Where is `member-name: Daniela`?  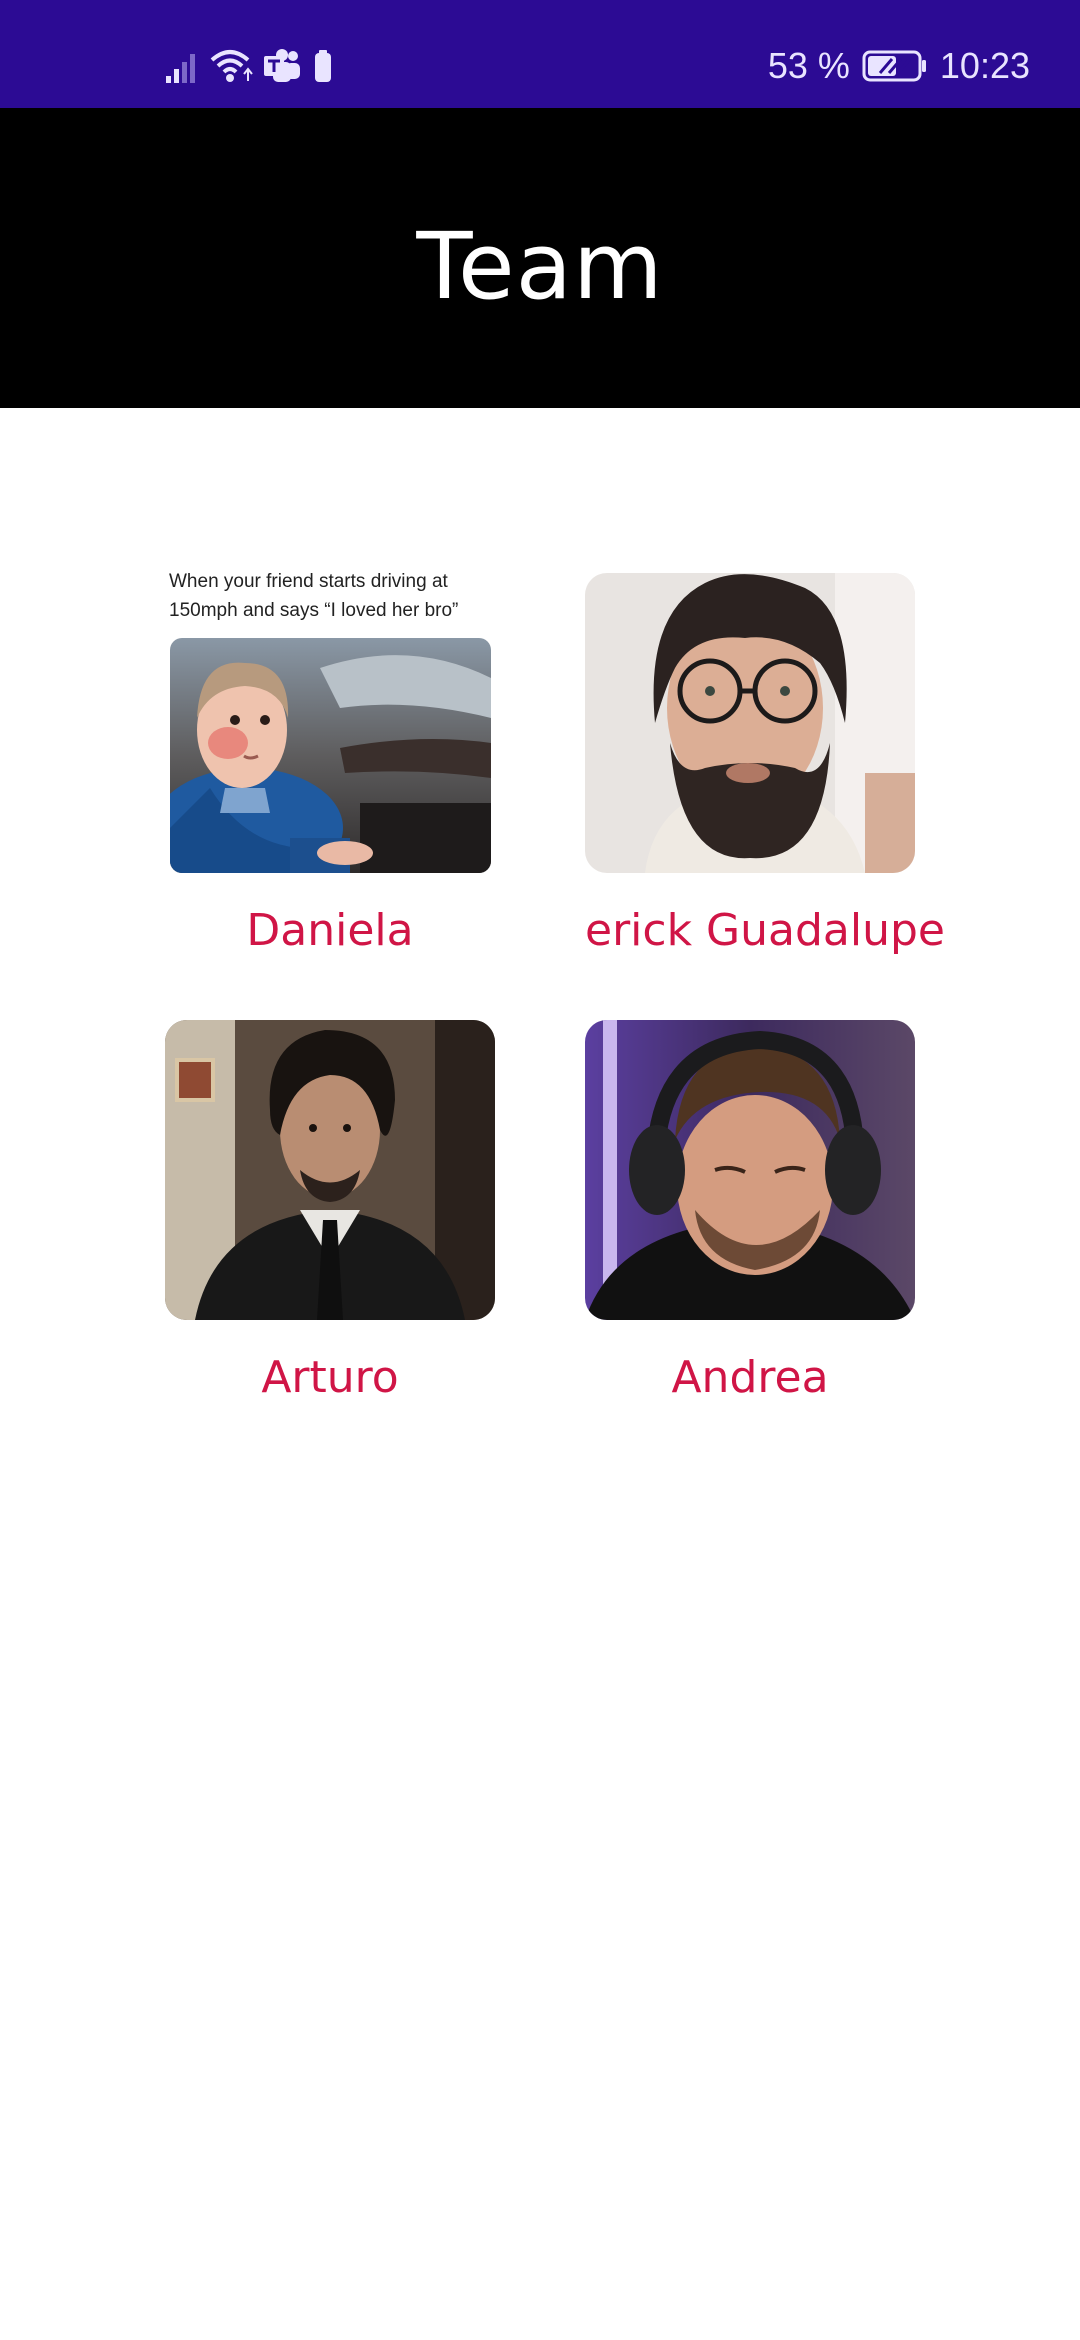 member-name: Daniela is located at coordinates (330, 930).